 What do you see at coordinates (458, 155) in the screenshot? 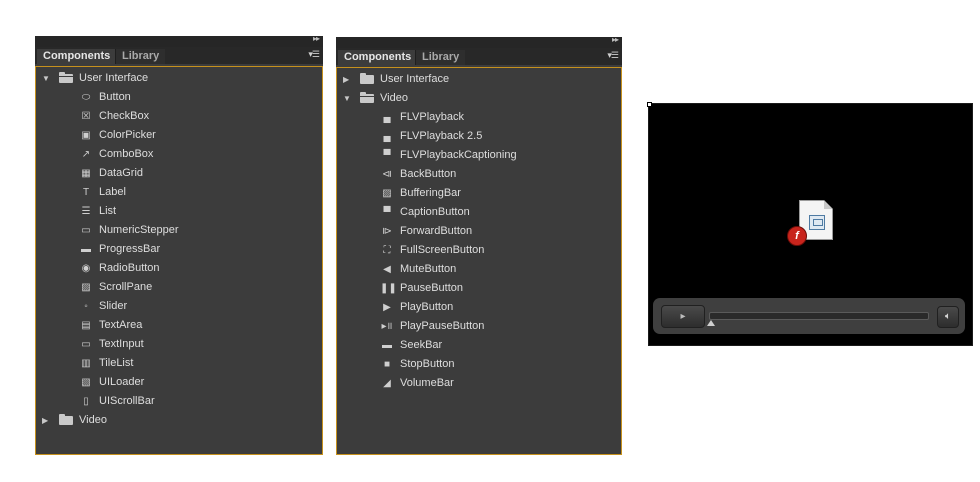
I see `tree-item-label: FLVPlaybackCaptioning` at bounding box center [458, 155].